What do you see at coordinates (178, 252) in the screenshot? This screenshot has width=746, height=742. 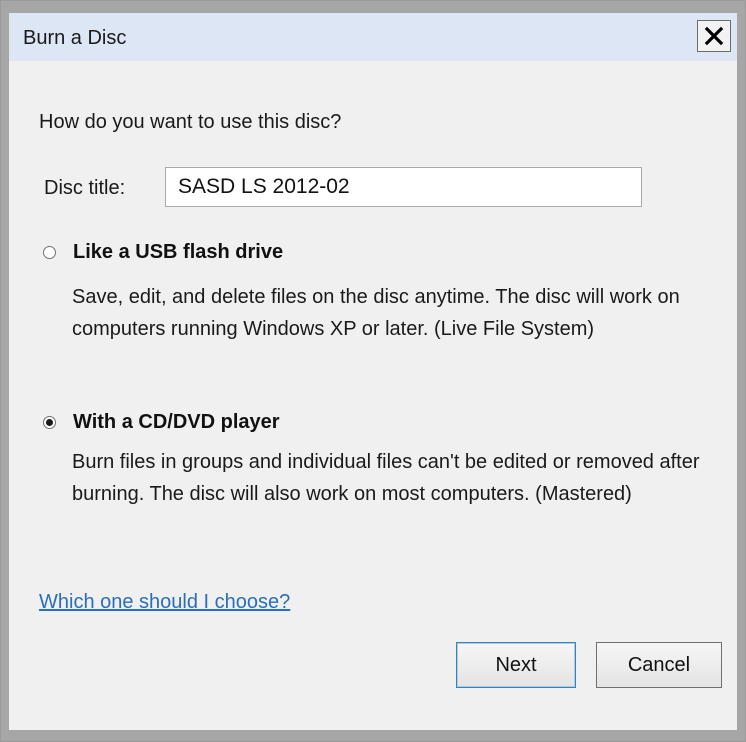 I see `option-usb-label: Like a USB flash drive` at bounding box center [178, 252].